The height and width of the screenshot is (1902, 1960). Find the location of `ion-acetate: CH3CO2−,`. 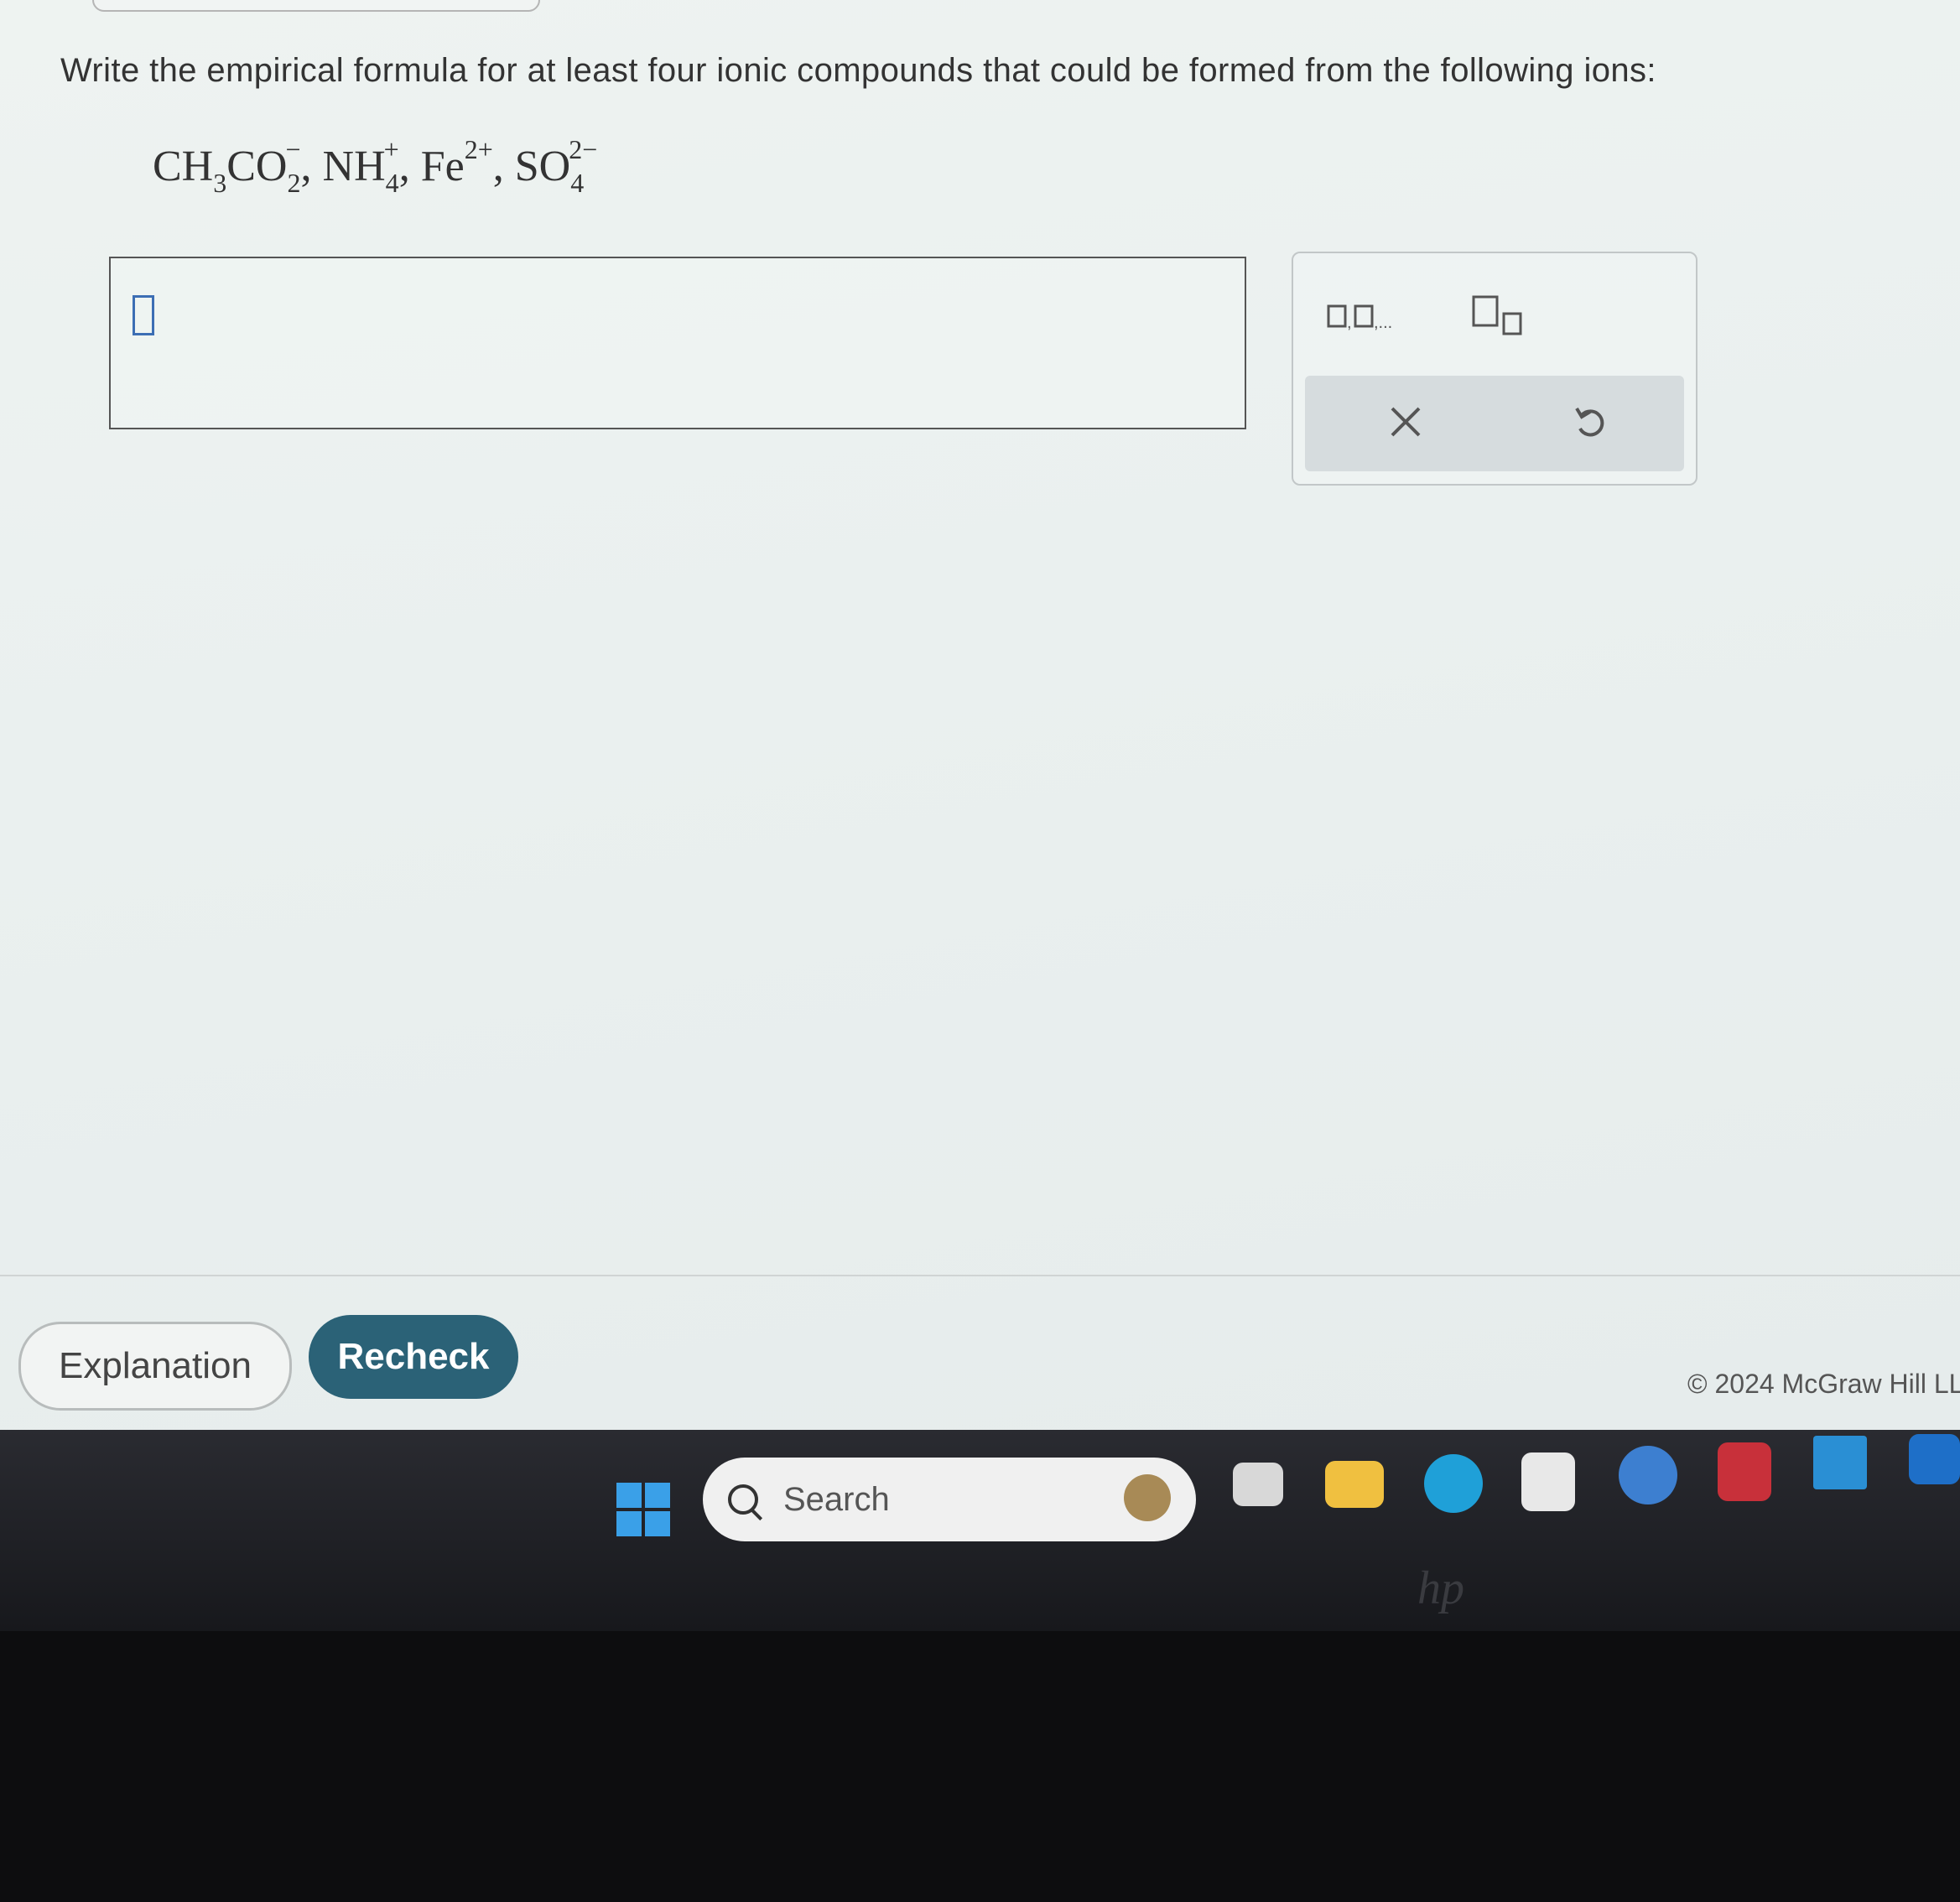

ion-acetate: CH3CO2−, is located at coordinates (232, 166).